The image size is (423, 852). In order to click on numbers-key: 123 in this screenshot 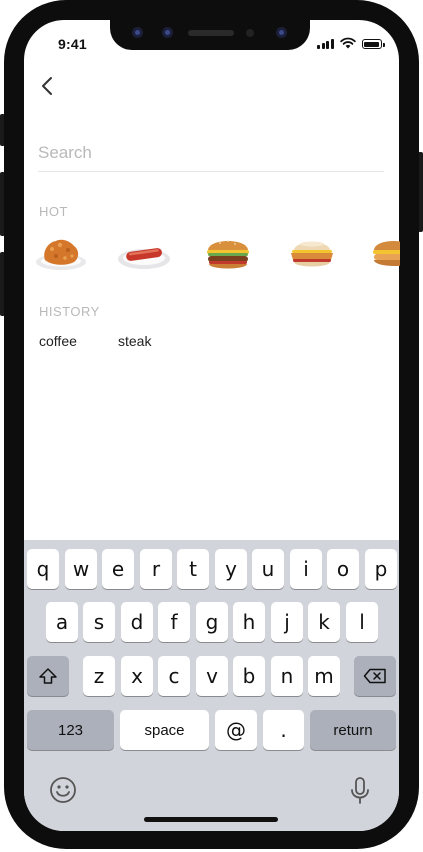, I will do `click(70, 730)`.